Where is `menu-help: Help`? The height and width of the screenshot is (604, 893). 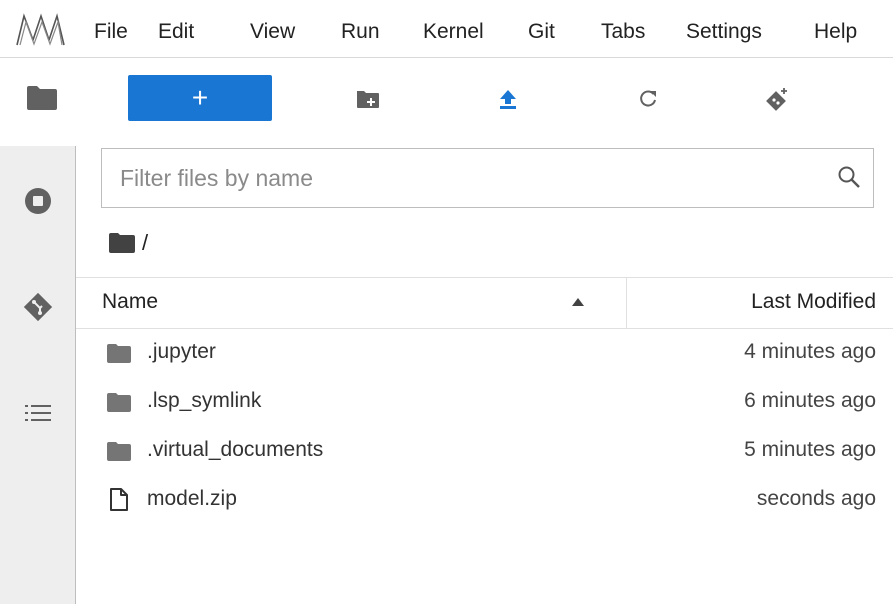
menu-help: Help is located at coordinates (835, 32).